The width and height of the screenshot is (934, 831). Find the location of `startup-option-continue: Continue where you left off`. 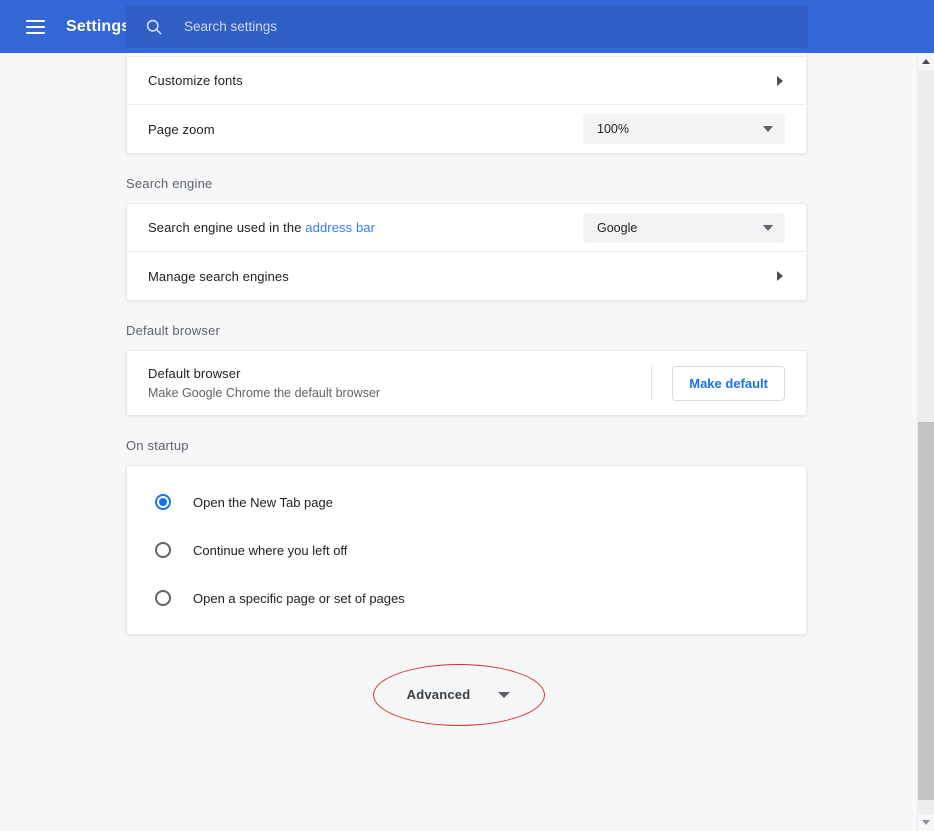

startup-option-continue: Continue where you left off is located at coordinates (466, 550).